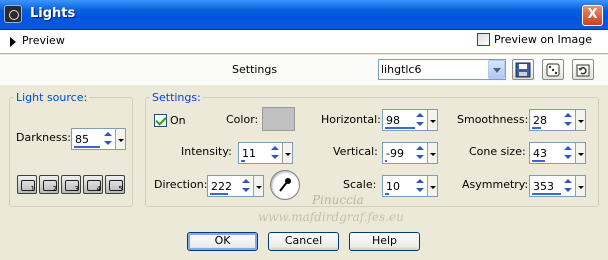 This screenshot has height=260, width=608. What do you see at coordinates (483, 39) in the screenshot?
I see `preview-on-image-checkbox` at bounding box center [483, 39].